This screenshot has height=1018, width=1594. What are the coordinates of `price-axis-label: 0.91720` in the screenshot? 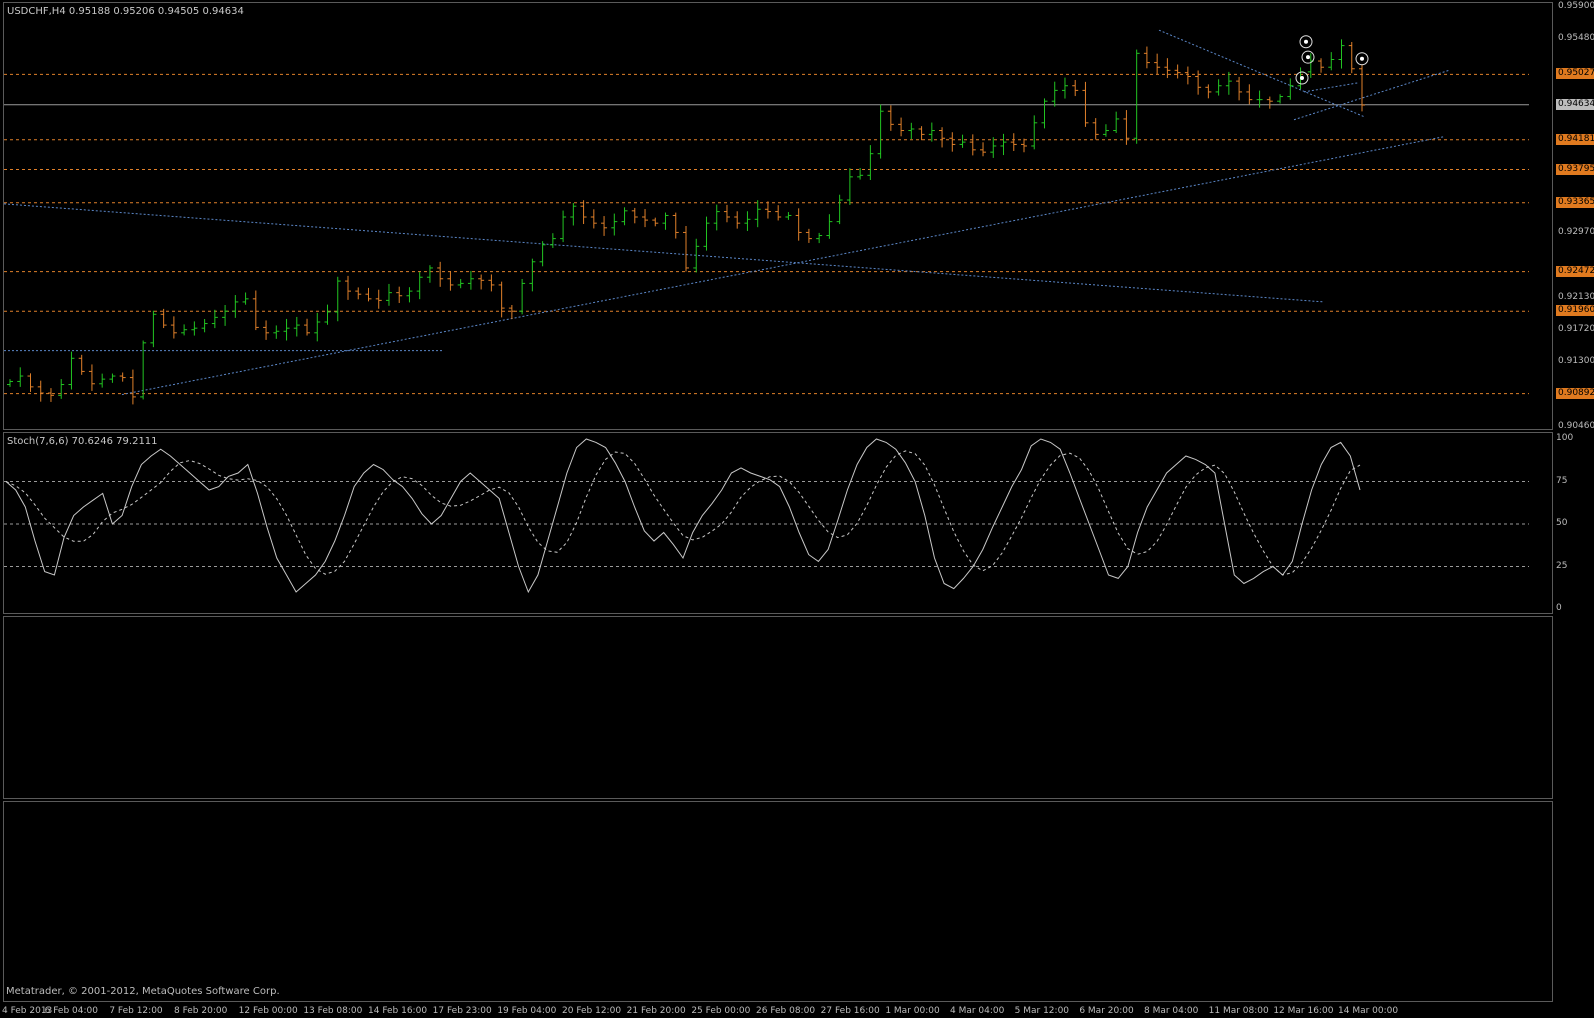 It's located at (1576, 328).